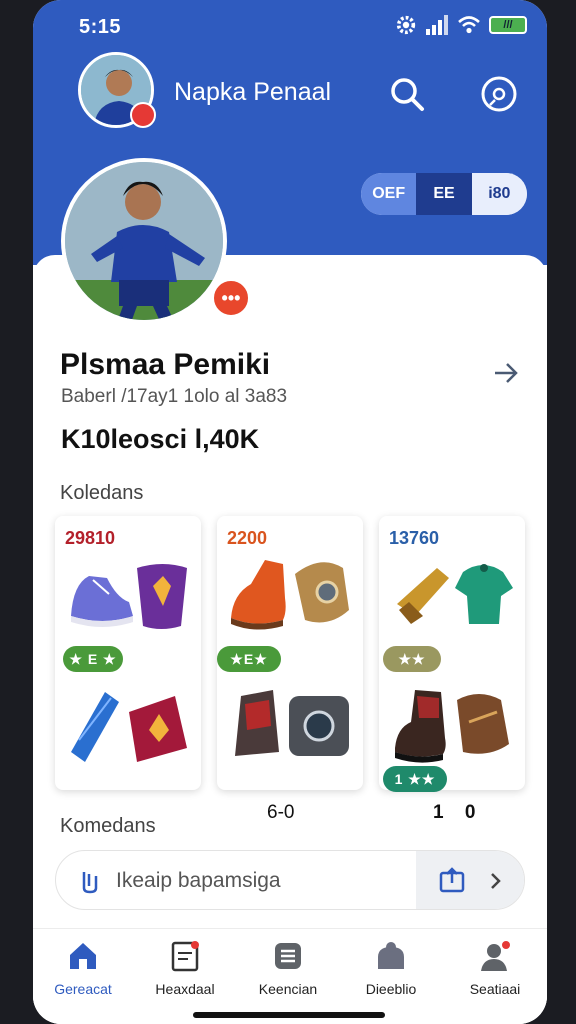 The image size is (576, 1024). I want to click on collection-count: 1 0, so click(458, 812).